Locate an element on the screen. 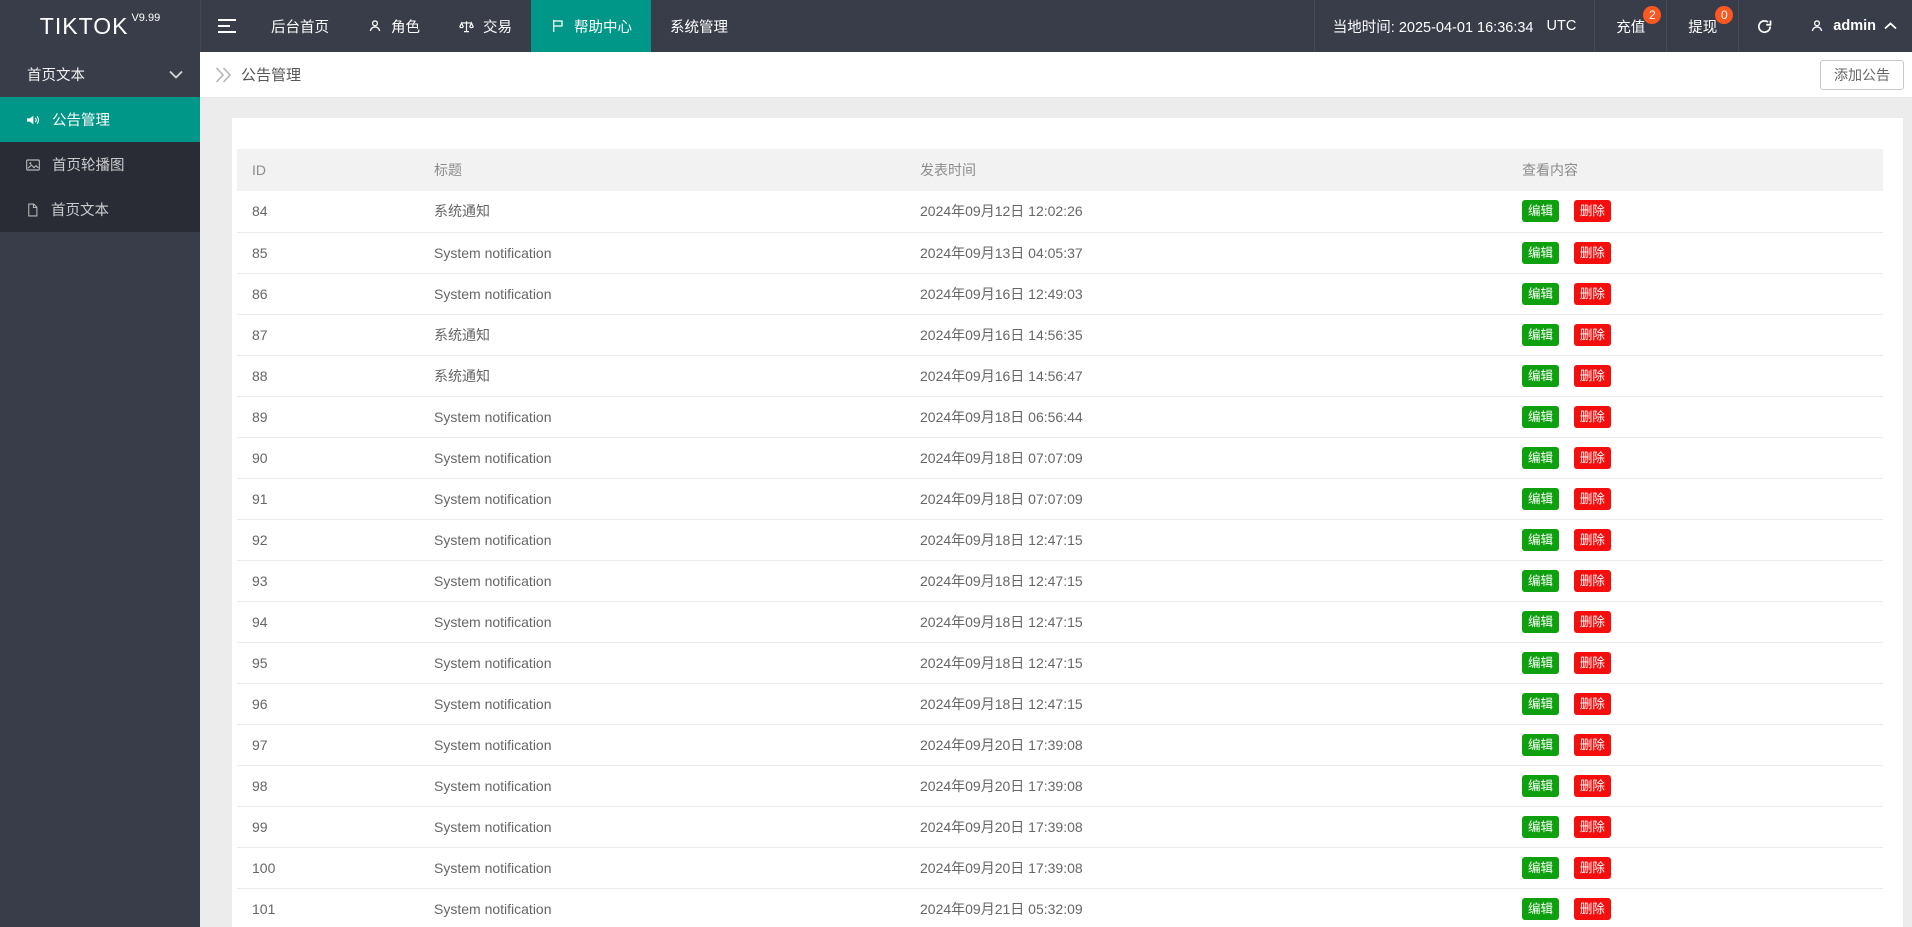  sidebar-group-label: 首页文本 is located at coordinates (56, 76).